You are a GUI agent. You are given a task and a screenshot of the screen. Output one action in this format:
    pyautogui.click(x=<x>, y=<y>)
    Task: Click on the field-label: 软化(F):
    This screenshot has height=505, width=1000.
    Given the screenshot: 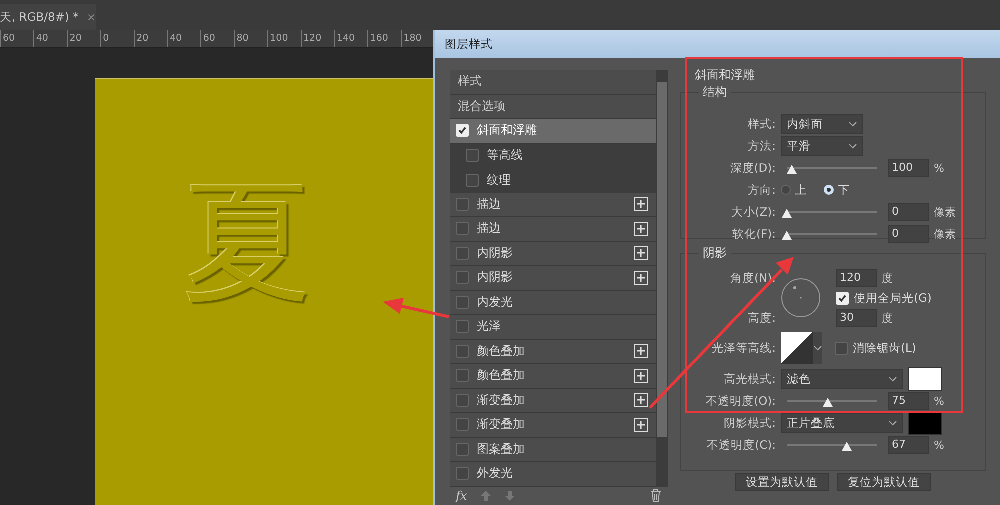 What is the action you would take?
    pyautogui.click(x=754, y=234)
    